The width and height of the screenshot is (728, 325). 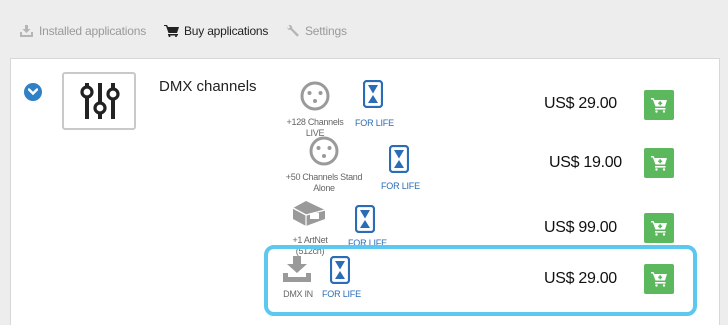 What do you see at coordinates (324, 182) in the screenshot?
I see `option-label: +50 Channels Stand Alone` at bounding box center [324, 182].